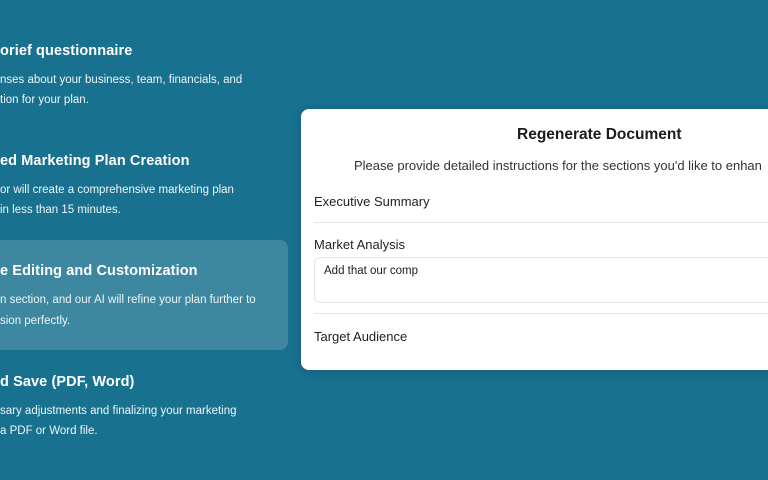  Describe the element at coordinates (66, 51) in the screenshot. I see `step-title: orief questionnaire` at that location.